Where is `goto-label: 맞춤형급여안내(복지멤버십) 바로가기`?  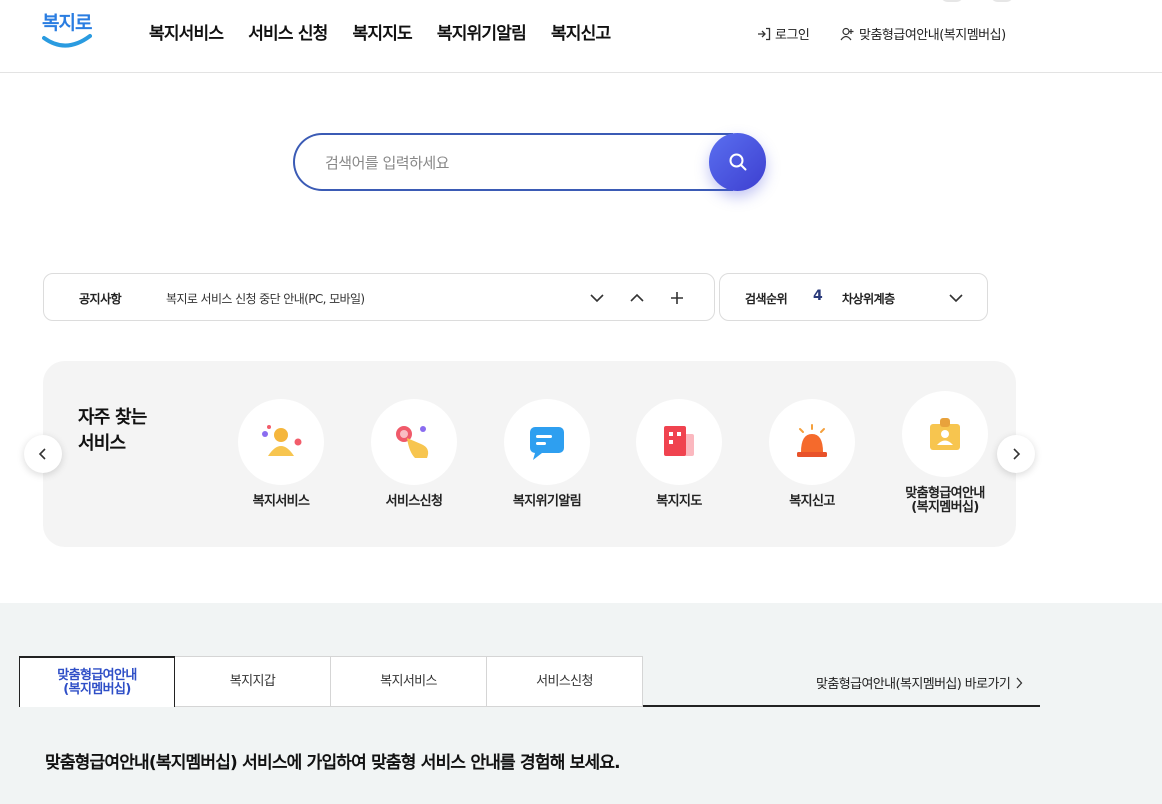 goto-label: 맞춤형급여안내(복지멤버십) 바로가기 is located at coordinates (913, 684).